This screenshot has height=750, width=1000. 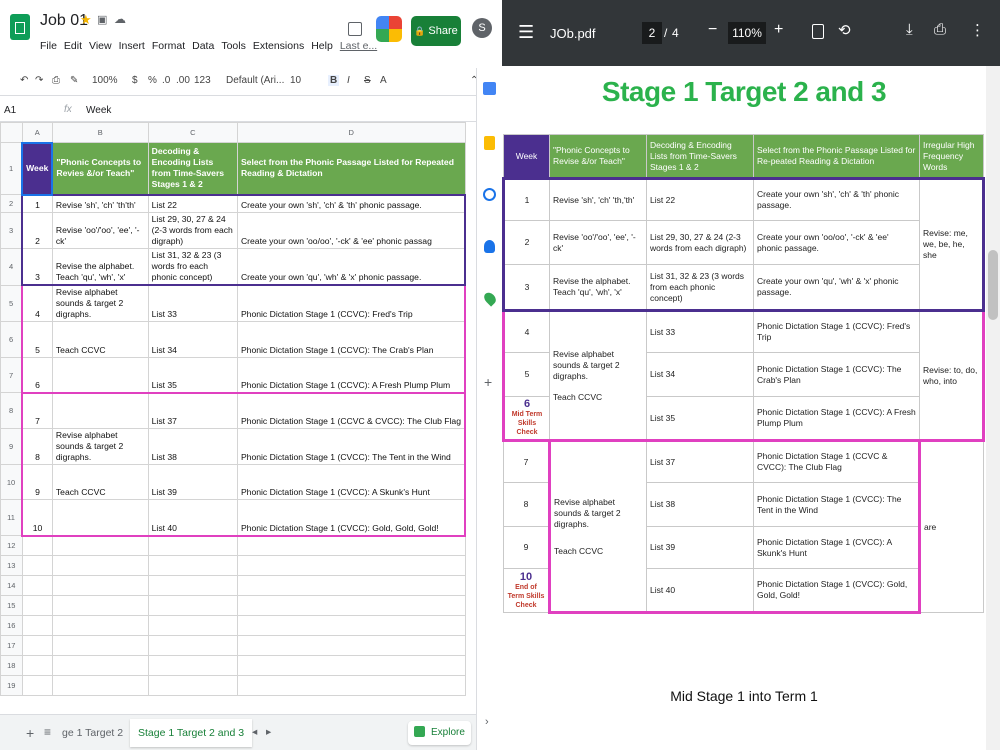 What do you see at coordinates (202, 80) in the screenshot?
I see `more-formats-button: 123` at bounding box center [202, 80].